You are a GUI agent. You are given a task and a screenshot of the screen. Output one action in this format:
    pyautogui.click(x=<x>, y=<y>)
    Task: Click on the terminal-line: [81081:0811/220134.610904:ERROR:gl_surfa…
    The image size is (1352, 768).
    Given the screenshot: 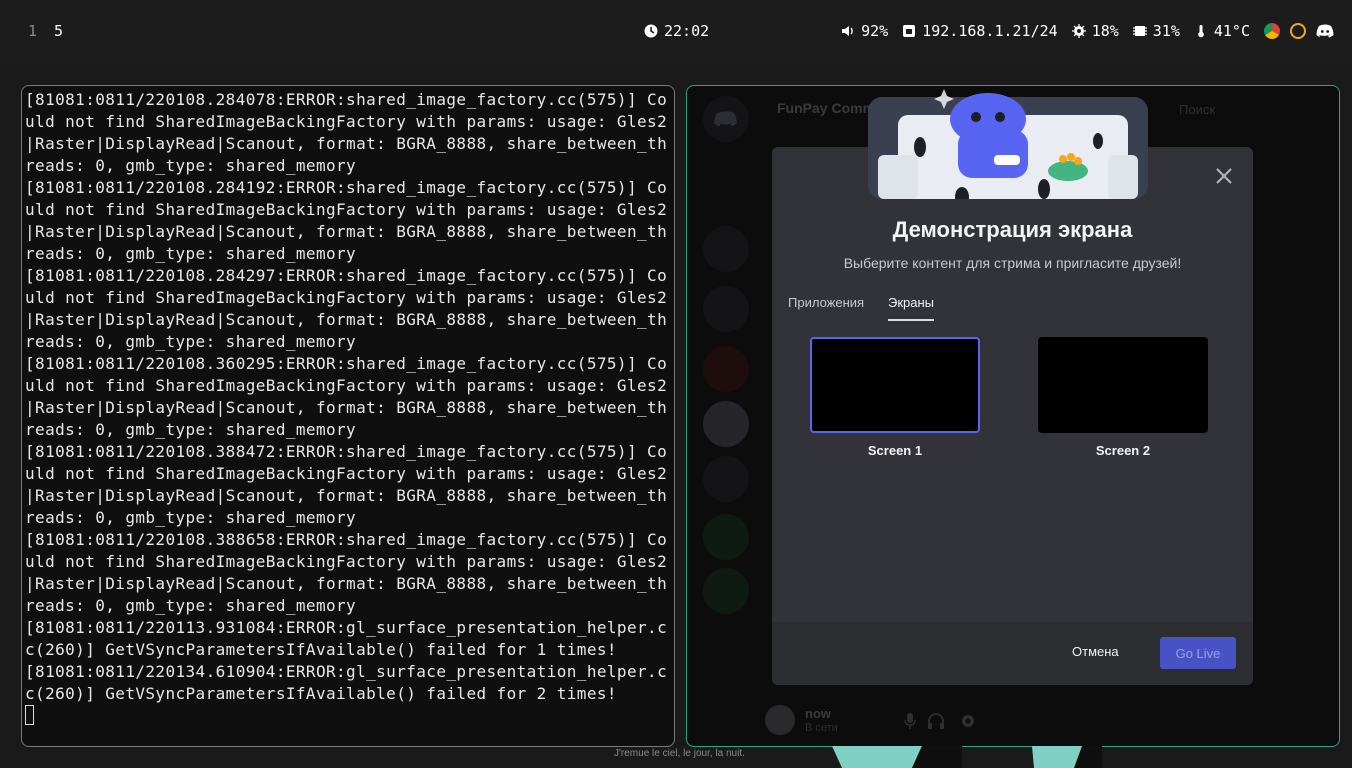 What is the action you would take?
    pyautogui.click(x=346, y=671)
    